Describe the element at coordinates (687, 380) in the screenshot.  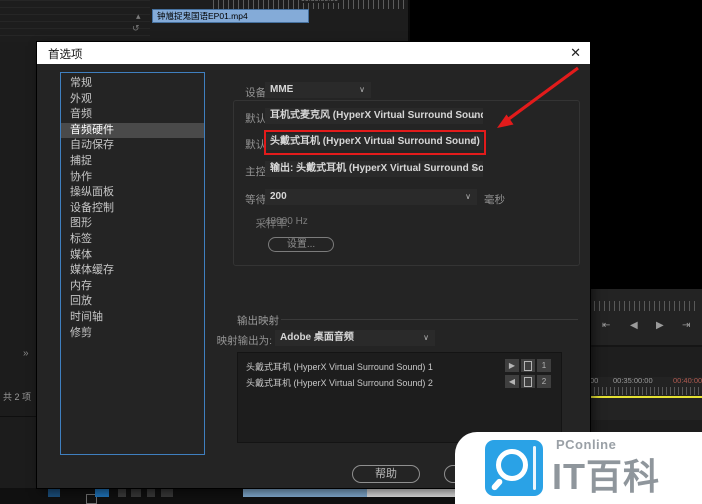
I see `timecode-label-out: 00:40:00` at that location.